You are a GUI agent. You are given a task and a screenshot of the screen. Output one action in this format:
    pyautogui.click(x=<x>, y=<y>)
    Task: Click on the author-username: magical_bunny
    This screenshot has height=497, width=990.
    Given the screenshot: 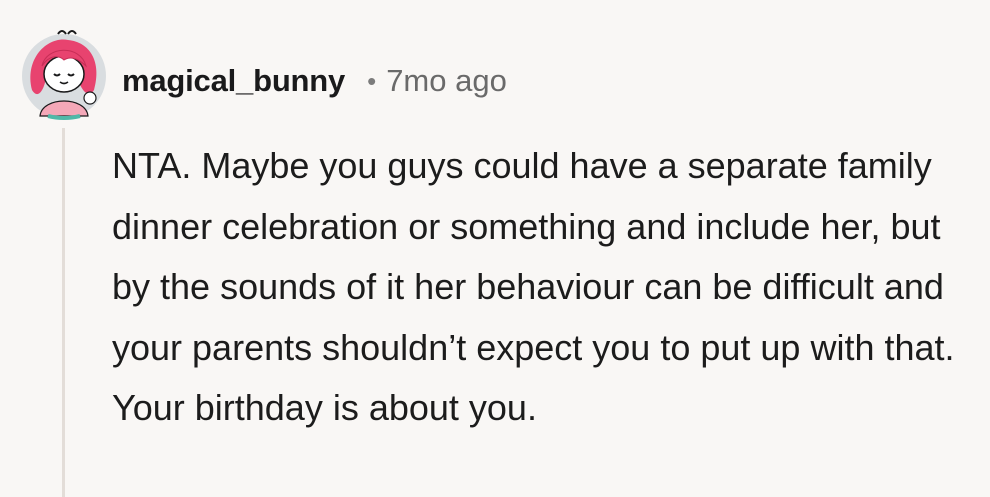 What is the action you would take?
    pyautogui.click(x=233, y=81)
    